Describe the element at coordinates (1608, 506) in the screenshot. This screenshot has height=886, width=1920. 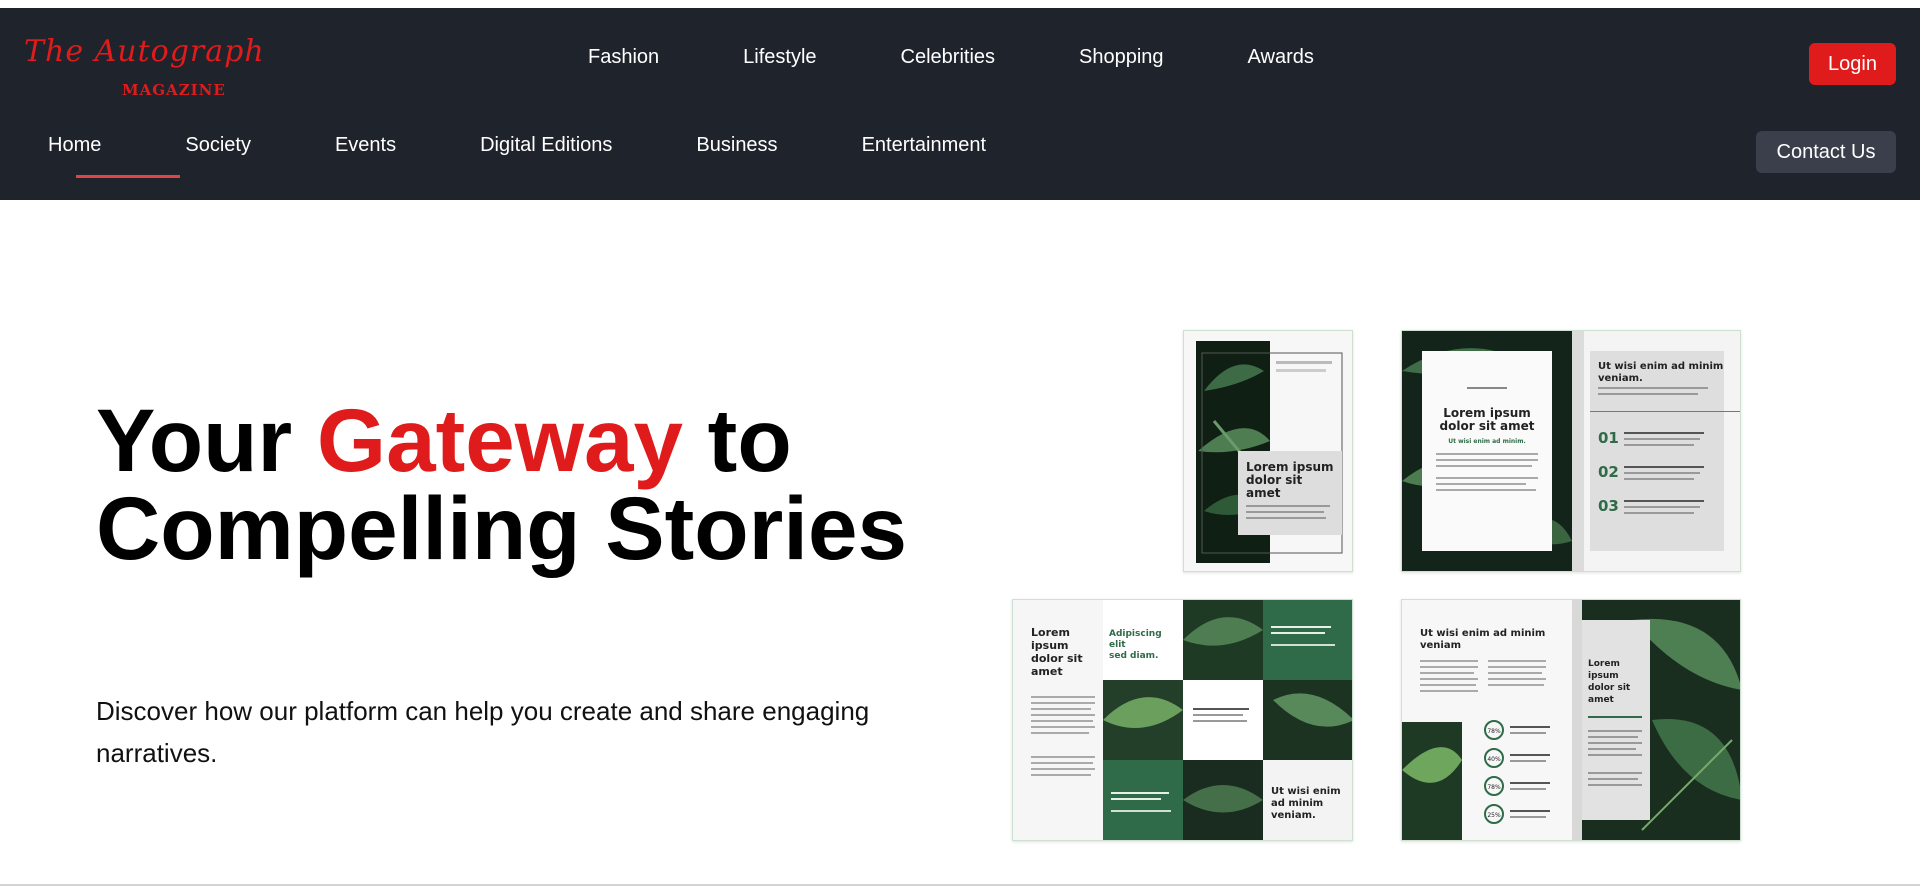
I see `spread-number-3: 03` at that location.